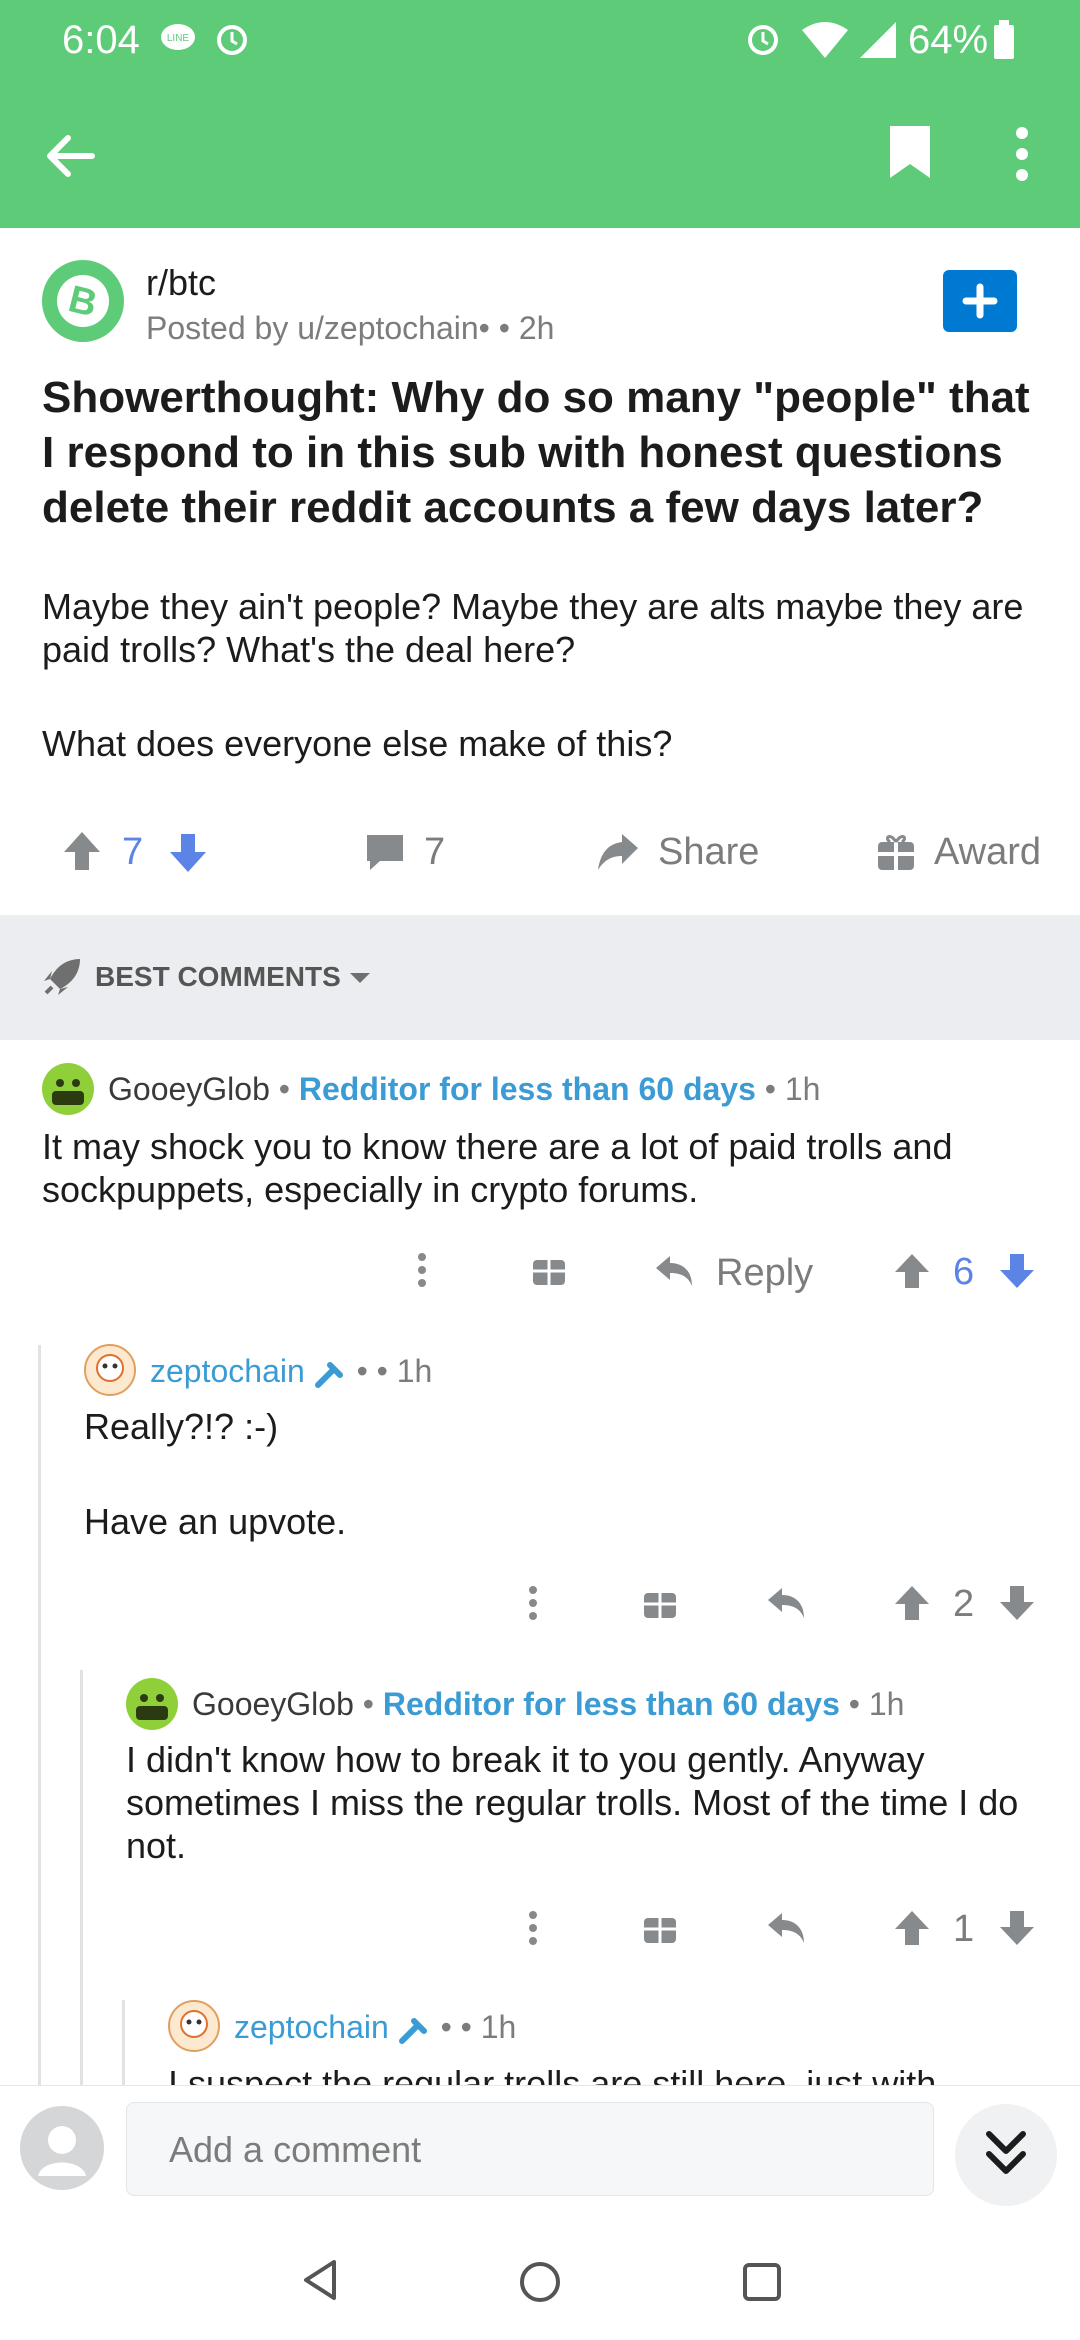  I want to click on scroll-down-button, so click(1006, 2155).